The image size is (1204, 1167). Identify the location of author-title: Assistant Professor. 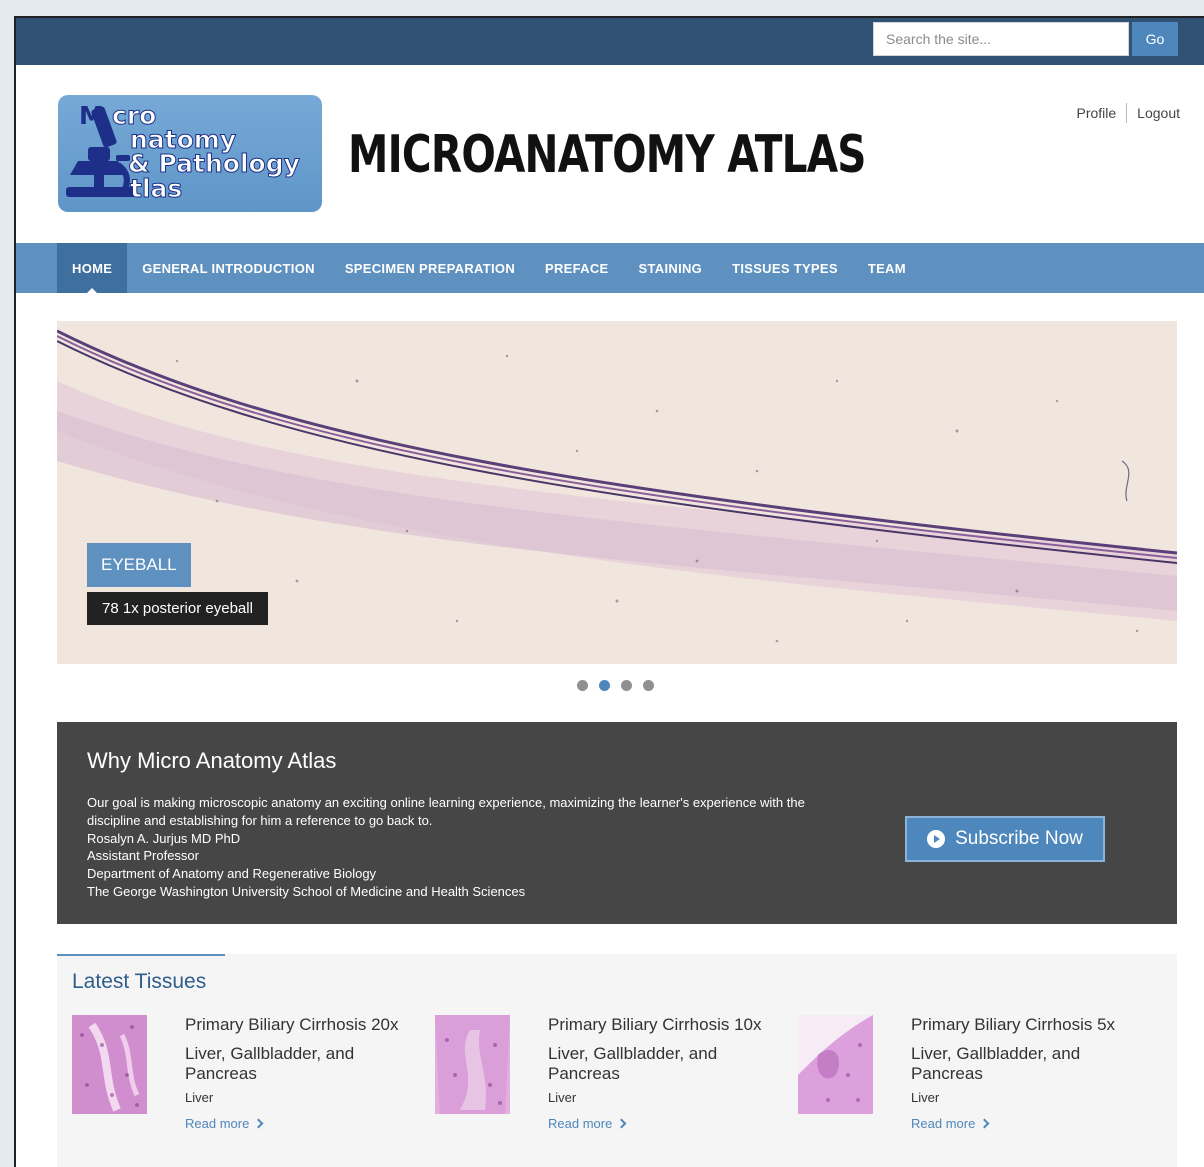
(143, 856).